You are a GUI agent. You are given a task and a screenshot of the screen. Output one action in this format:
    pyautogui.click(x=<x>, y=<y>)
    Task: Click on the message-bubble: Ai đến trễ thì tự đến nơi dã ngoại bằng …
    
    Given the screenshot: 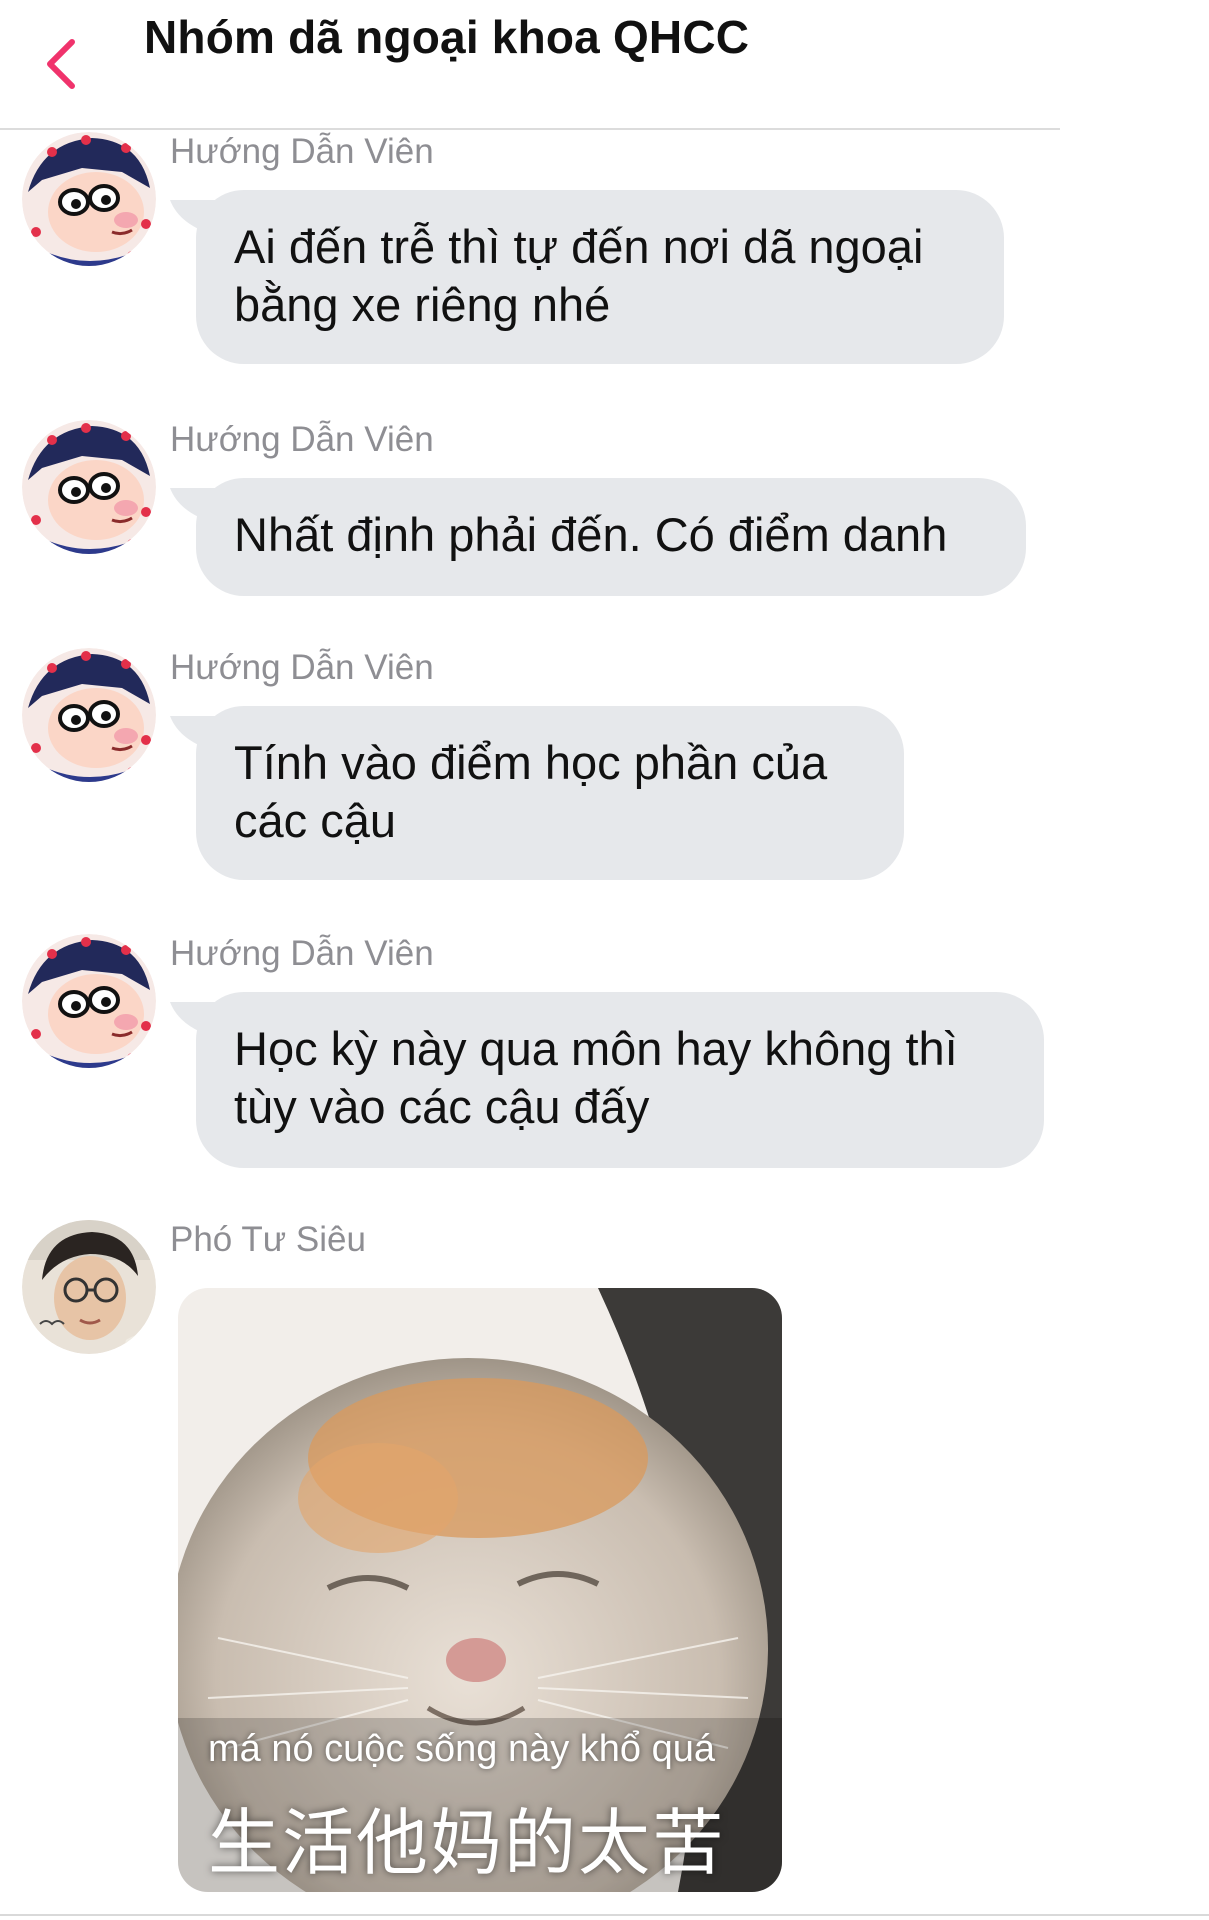 What is the action you would take?
    pyautogui.click(x=600, y=277)
    